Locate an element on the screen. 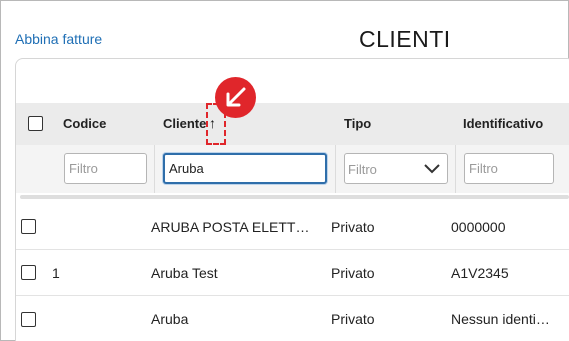 This screenshot has width=569, height=341. cell-cliente: Aruba is located at coordinates (170, 319).